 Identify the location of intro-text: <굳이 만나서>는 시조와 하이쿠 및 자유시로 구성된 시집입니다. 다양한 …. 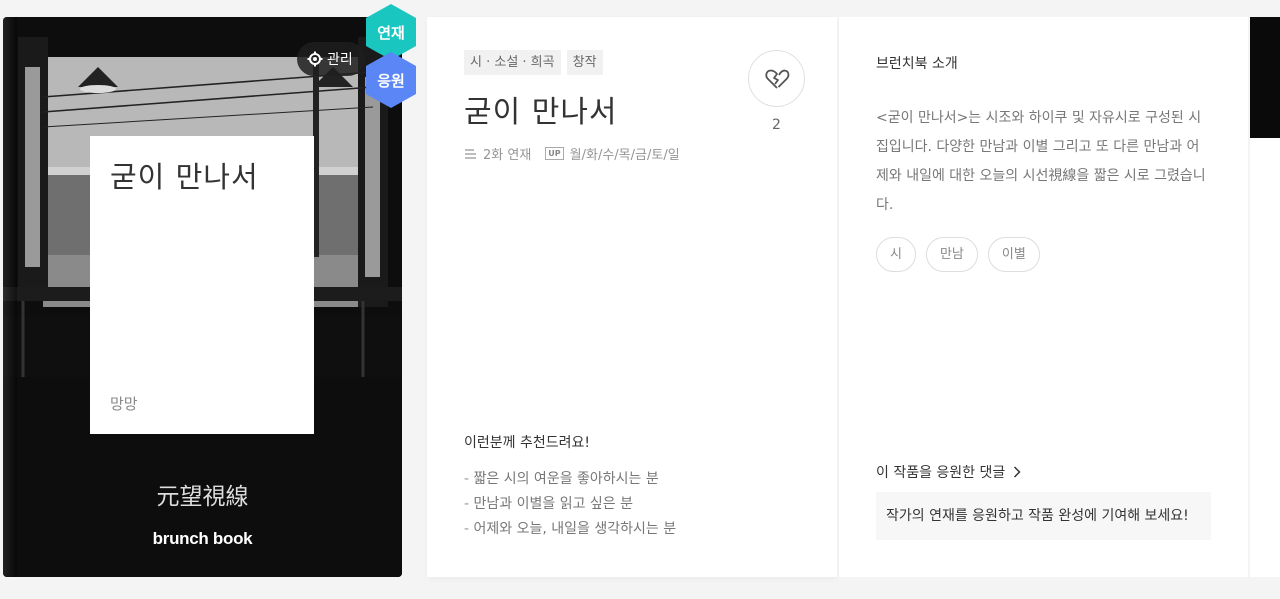
(1041, 161).